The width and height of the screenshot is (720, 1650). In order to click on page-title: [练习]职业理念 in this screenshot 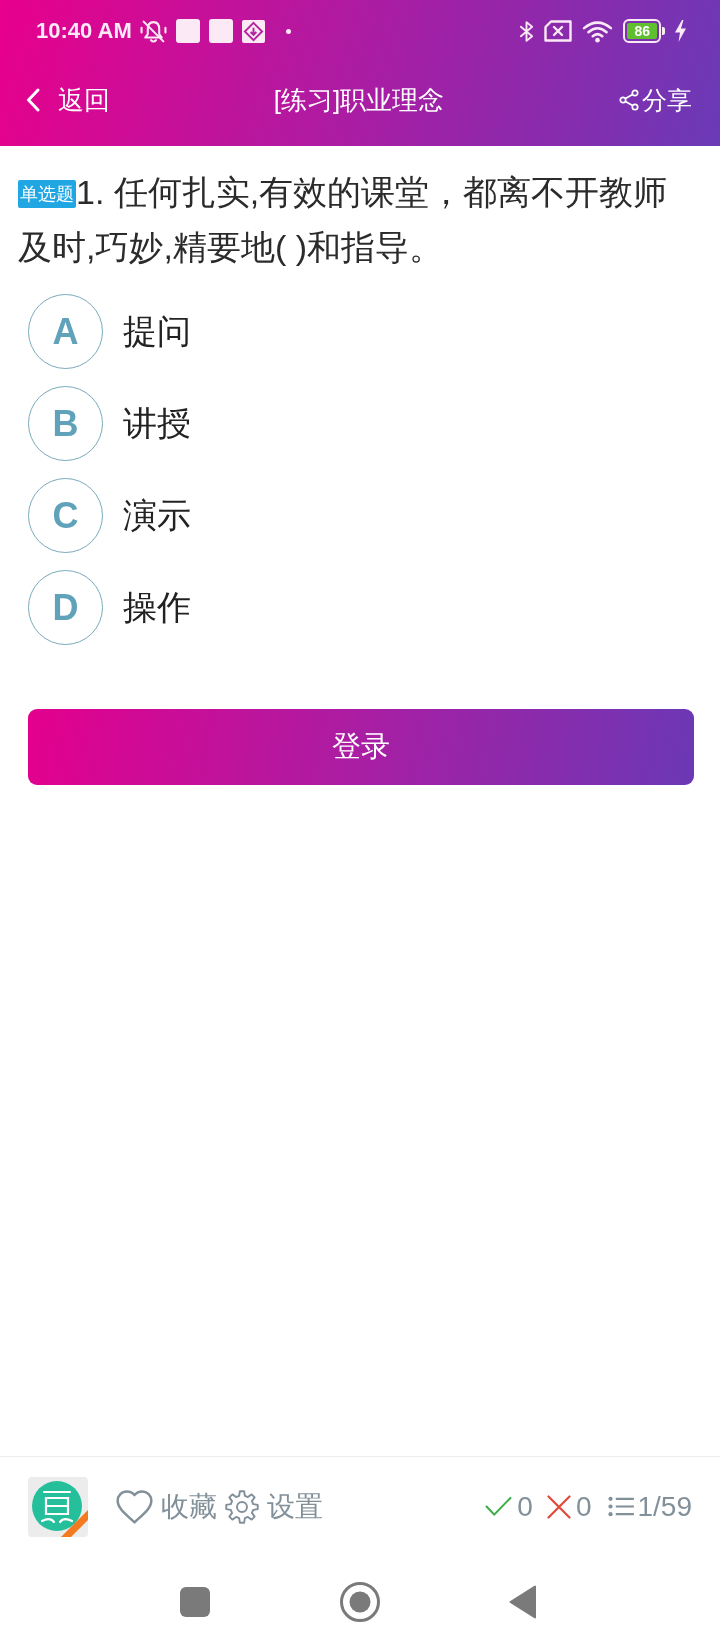, I will do `click(359, 100)`.